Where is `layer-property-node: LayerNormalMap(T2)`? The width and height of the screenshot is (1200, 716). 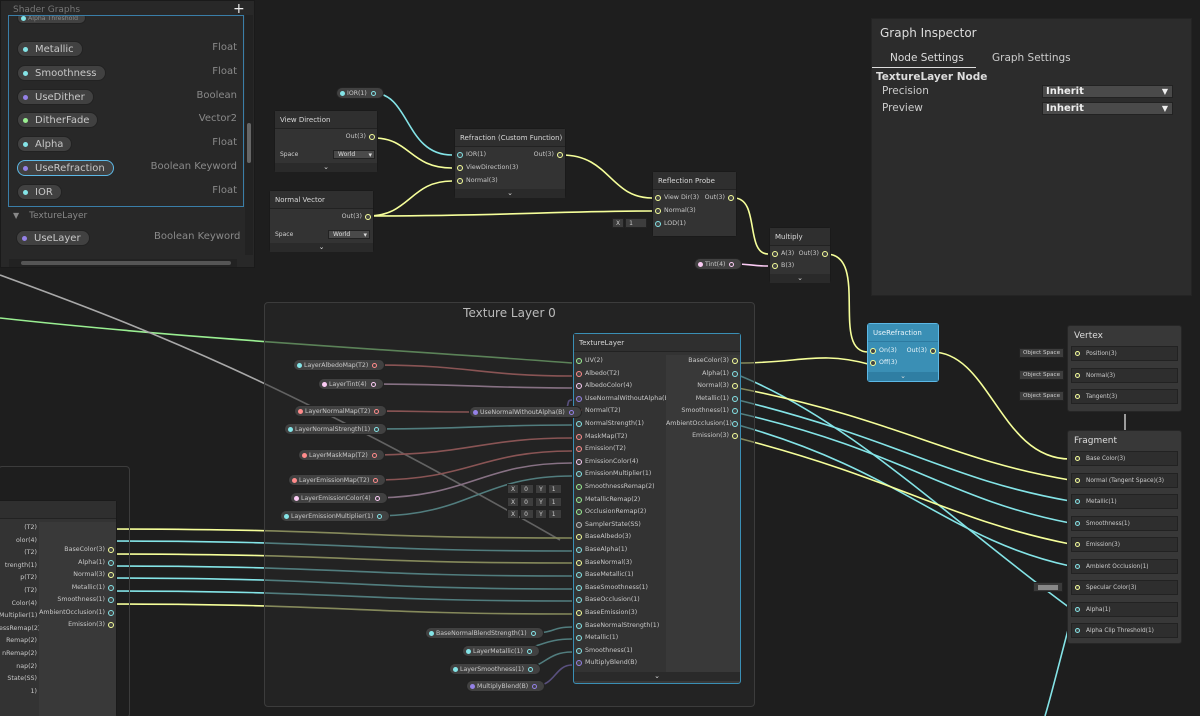 layer-property-node: LayerNormalMap(T2) is located at coordinates (341, 411).